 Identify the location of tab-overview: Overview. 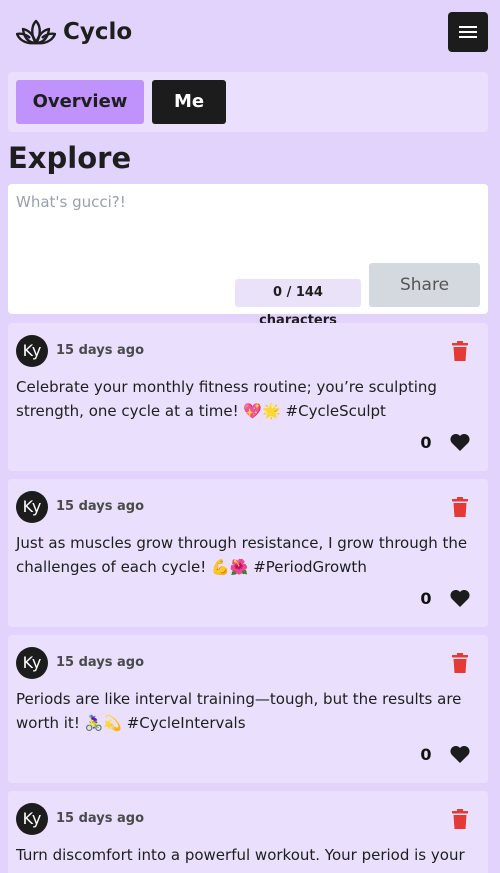
(80, 102).